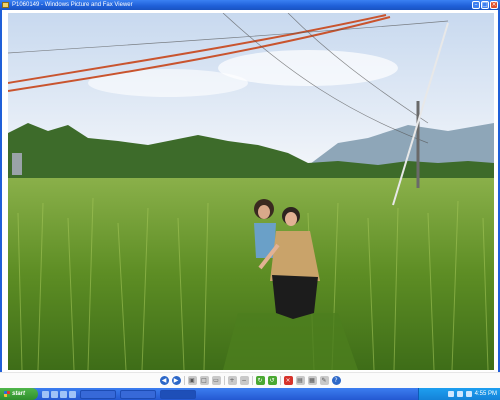  I want to click on security-icon, so click(468, 394).